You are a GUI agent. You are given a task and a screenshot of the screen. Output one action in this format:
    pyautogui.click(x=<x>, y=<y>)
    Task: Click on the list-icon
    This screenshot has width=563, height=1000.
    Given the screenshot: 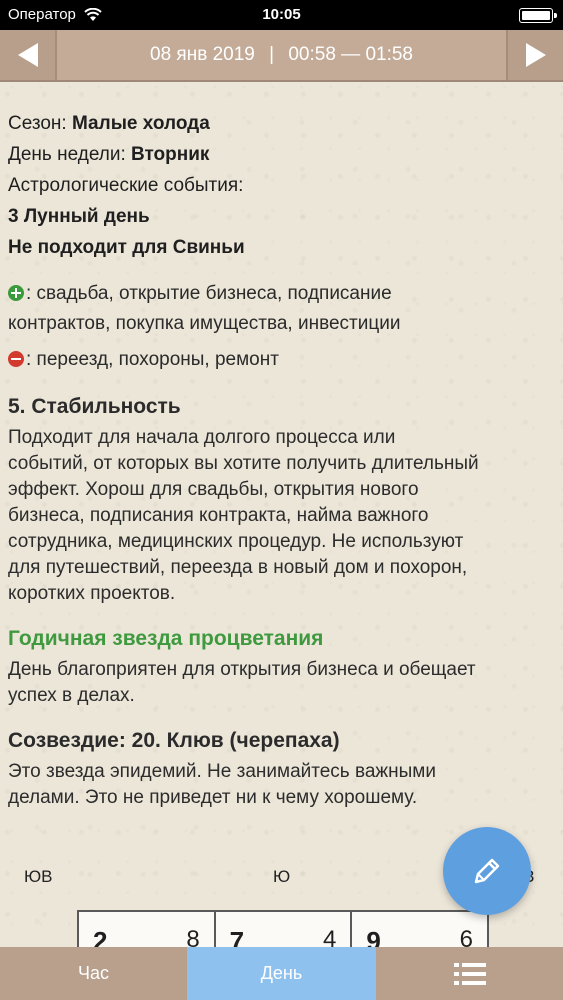 What is the action you would take?
    pyautogui.click(x=469, y=973)
    